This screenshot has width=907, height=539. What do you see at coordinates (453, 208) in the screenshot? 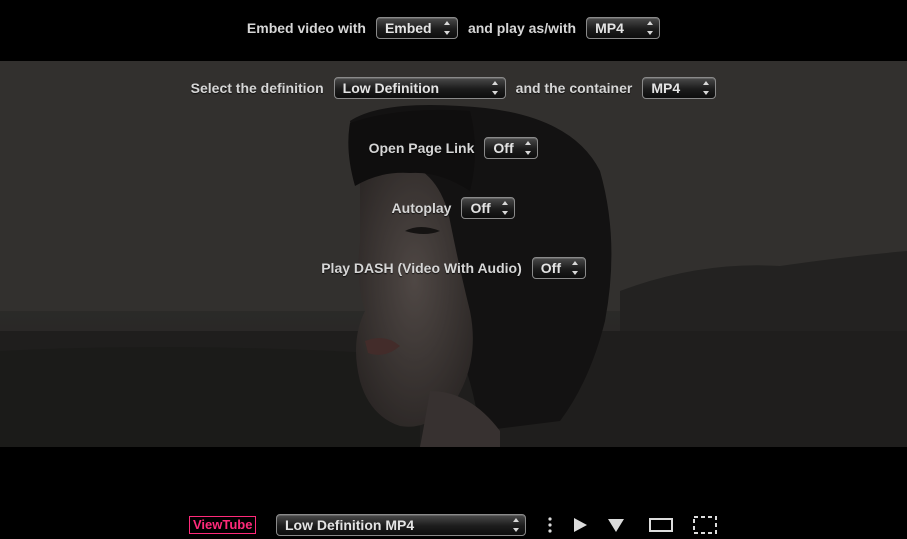
I see `autoplay-row: Autoplay Off` at bounding box center [453, 208].